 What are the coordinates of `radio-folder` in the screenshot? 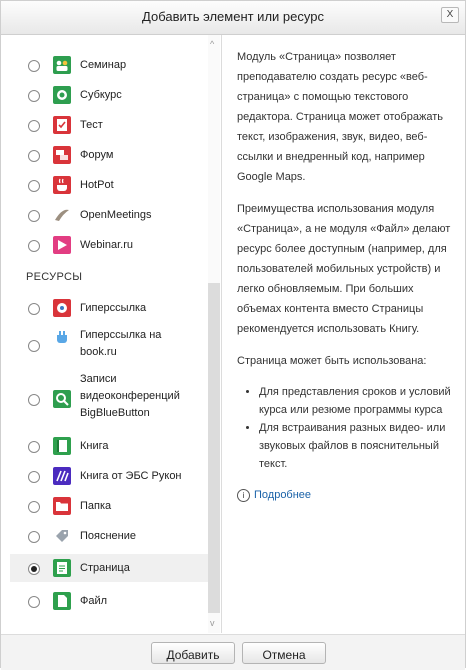 It's located at (34, 507).